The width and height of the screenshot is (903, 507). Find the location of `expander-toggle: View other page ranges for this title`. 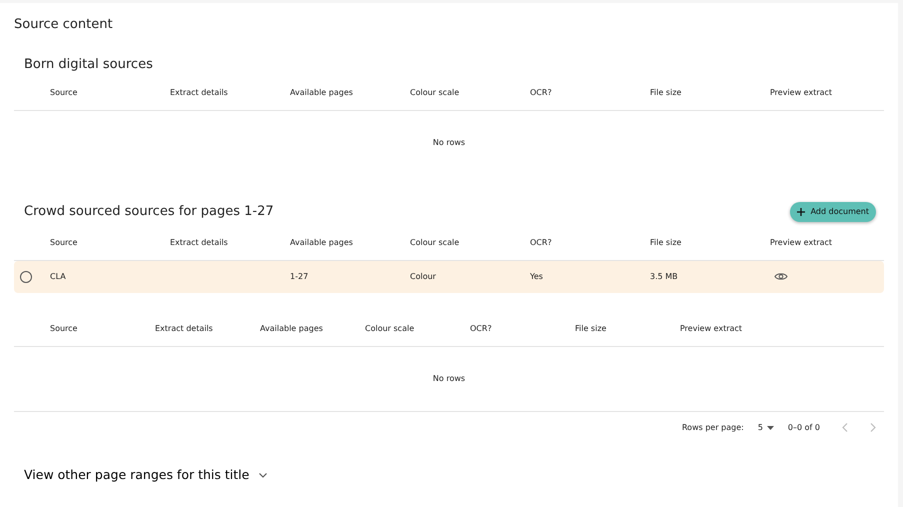

expander-toggle: View other page ranges for this title is located at coordinates (144, 475).